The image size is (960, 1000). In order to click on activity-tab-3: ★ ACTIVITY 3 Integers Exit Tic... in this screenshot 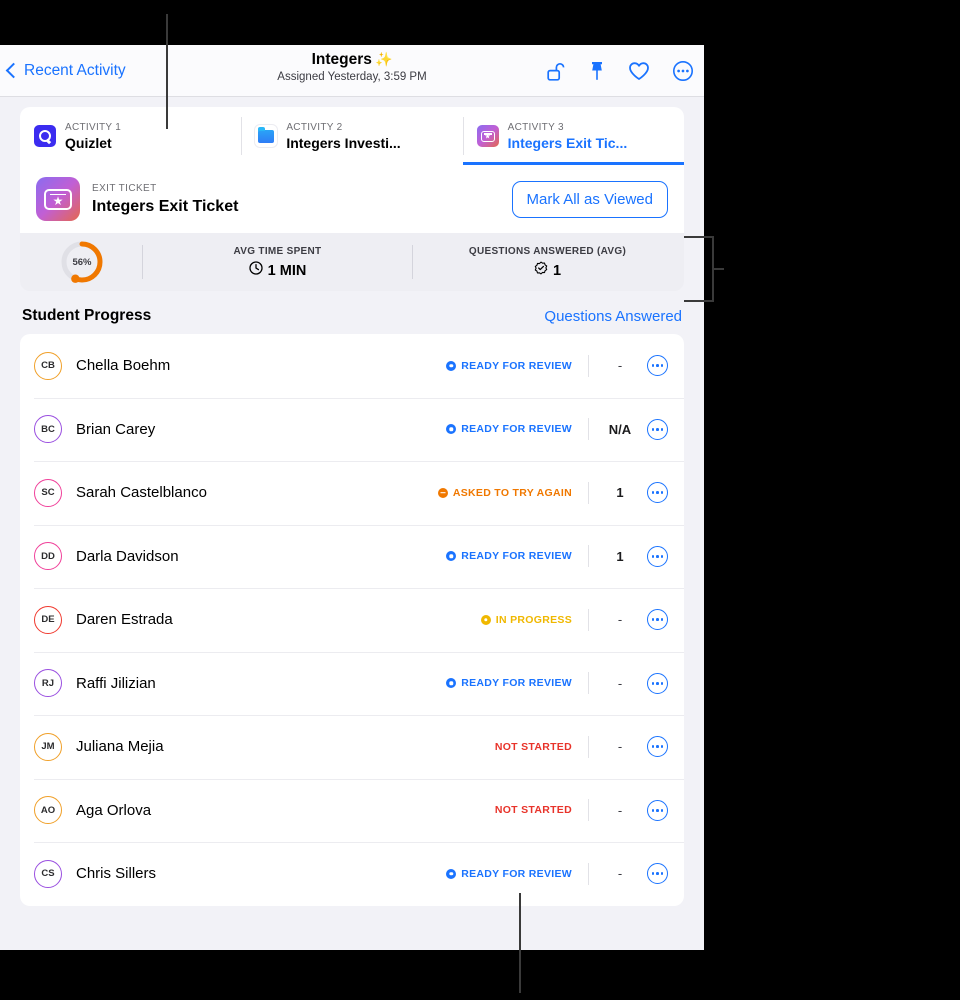, I will do `click(573, 136)`.